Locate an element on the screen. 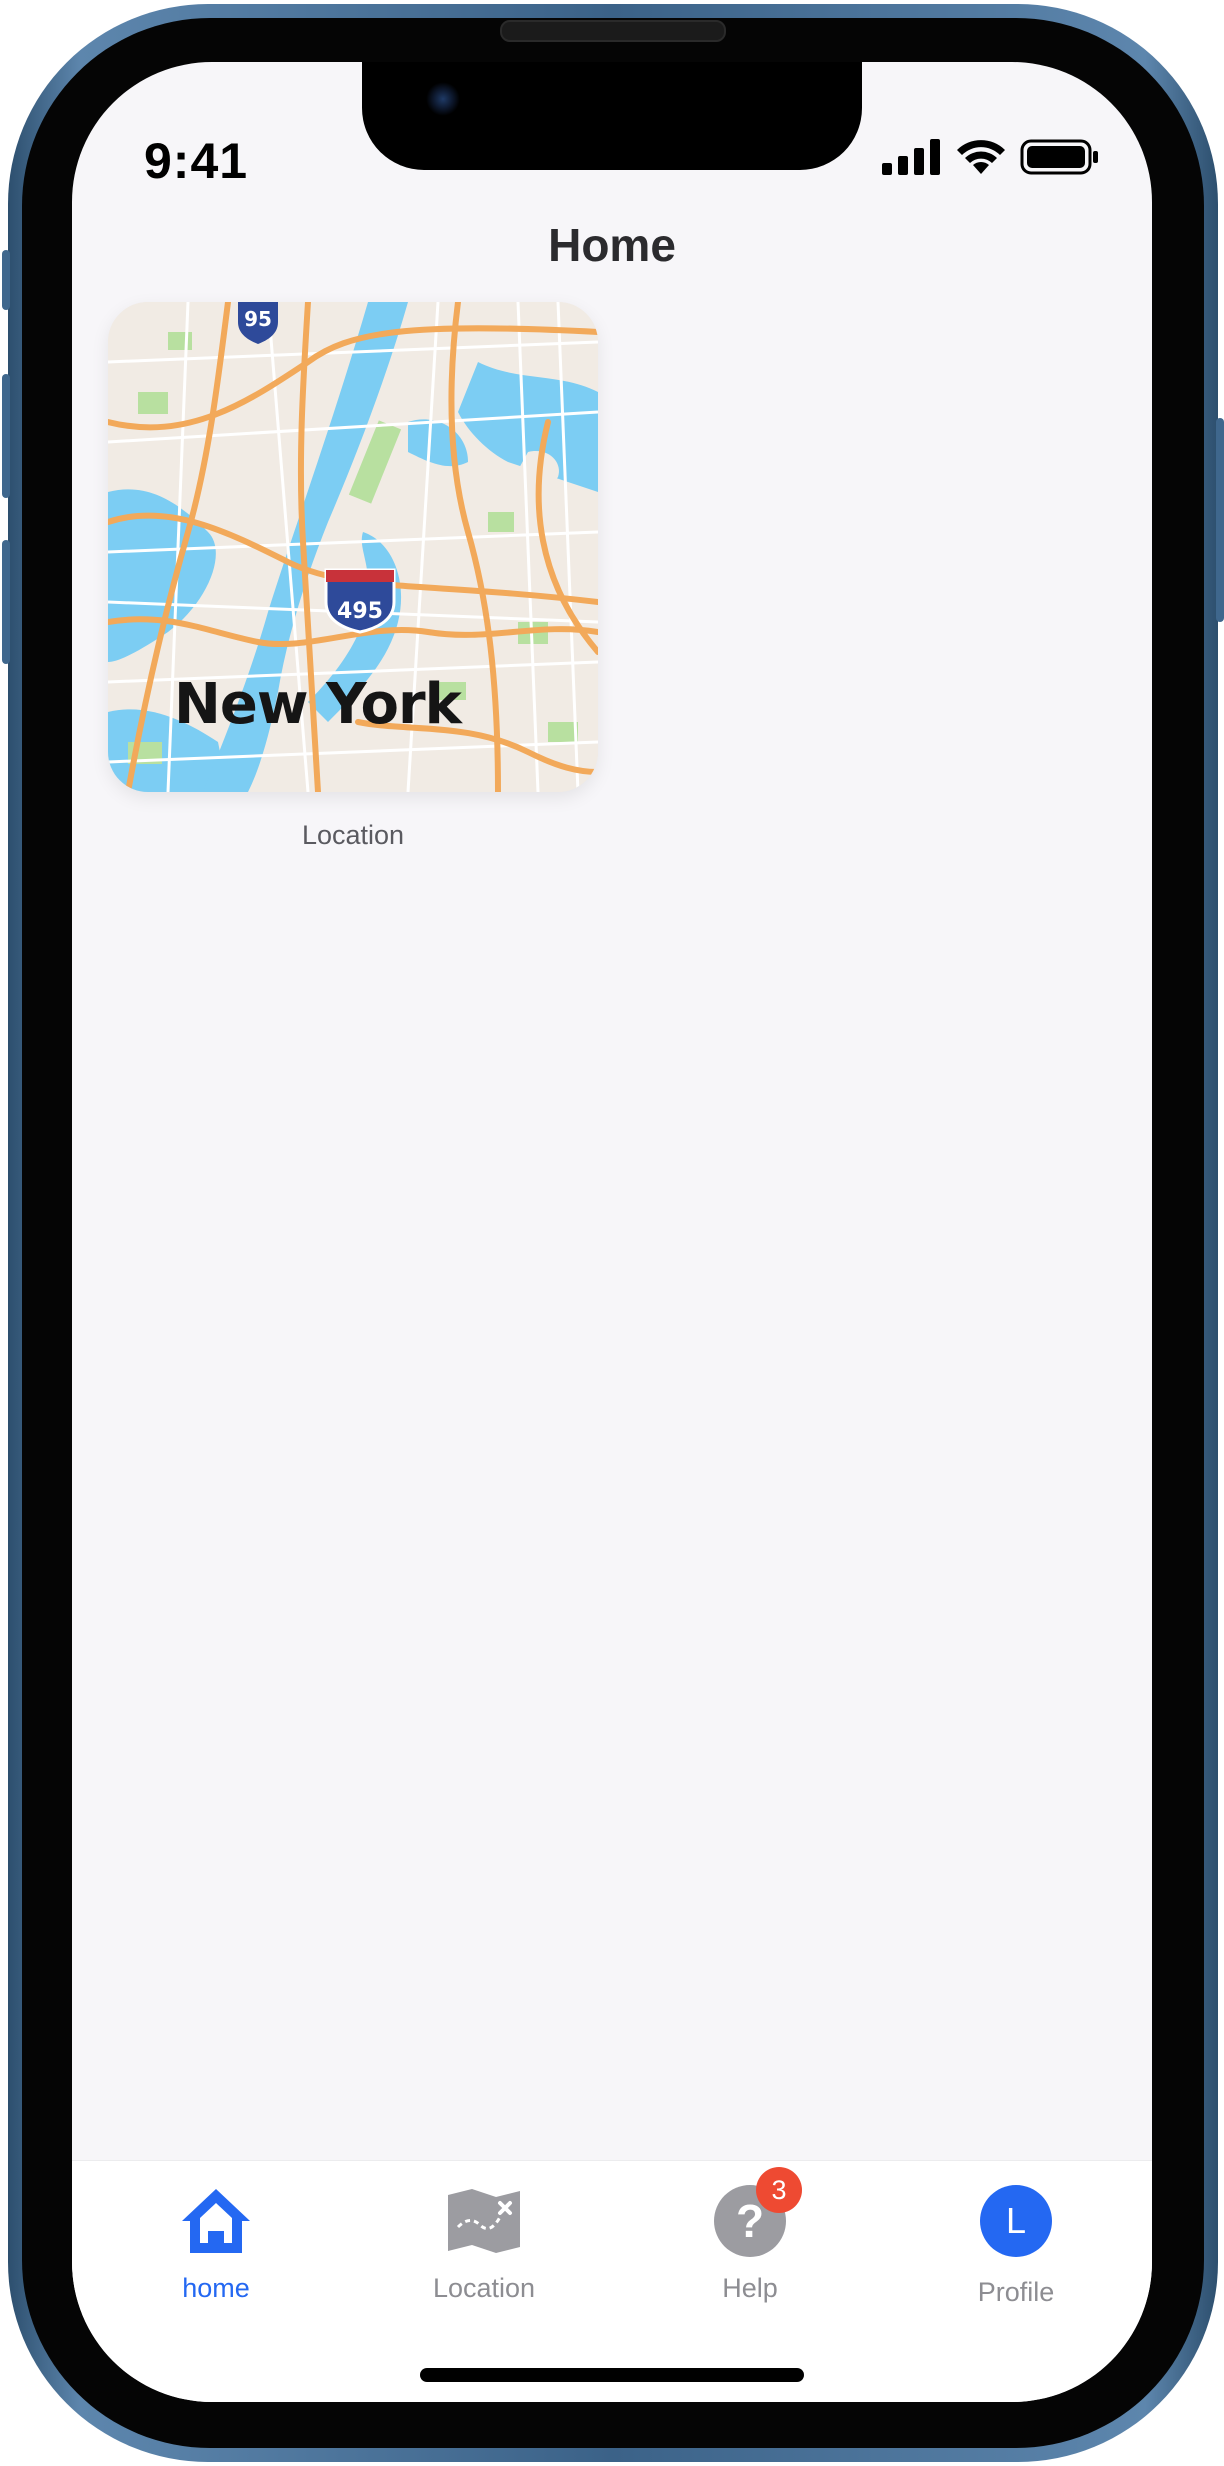 The height and width of the screenshot is (2466, 1224). status-time: 9:41 is located at coordinates (196, 161).